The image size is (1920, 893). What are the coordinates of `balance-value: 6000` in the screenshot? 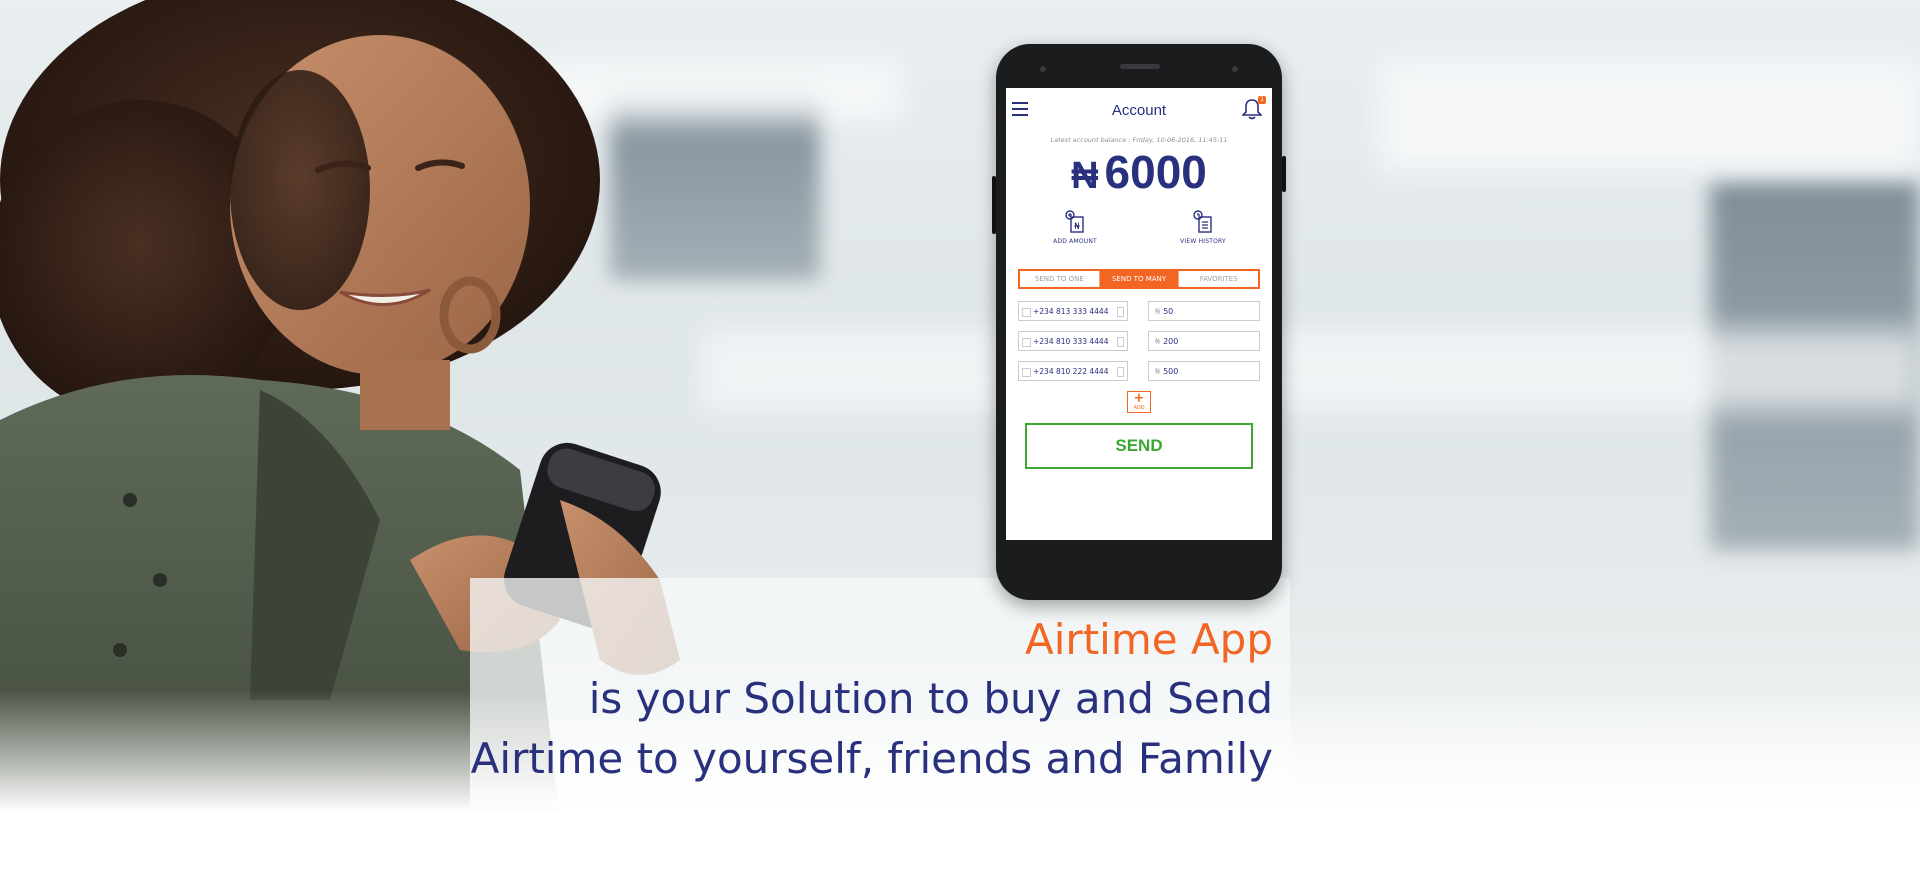 It's located at (1155, 172).